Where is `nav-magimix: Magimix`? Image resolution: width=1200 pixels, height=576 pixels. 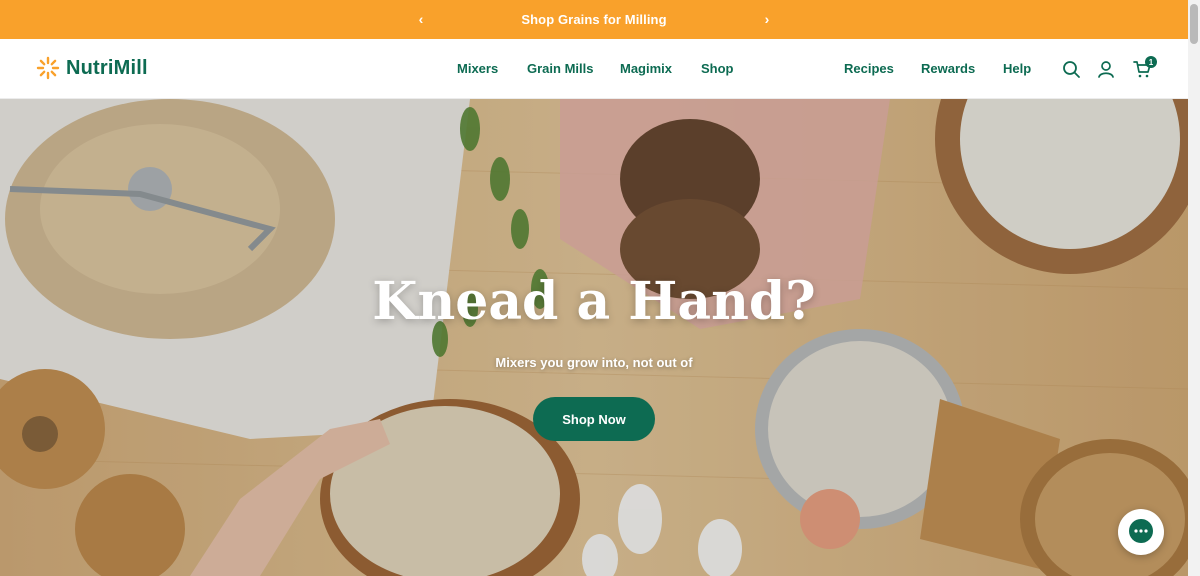
nav-magimix: Magimix is located at coordinates (646, 68).